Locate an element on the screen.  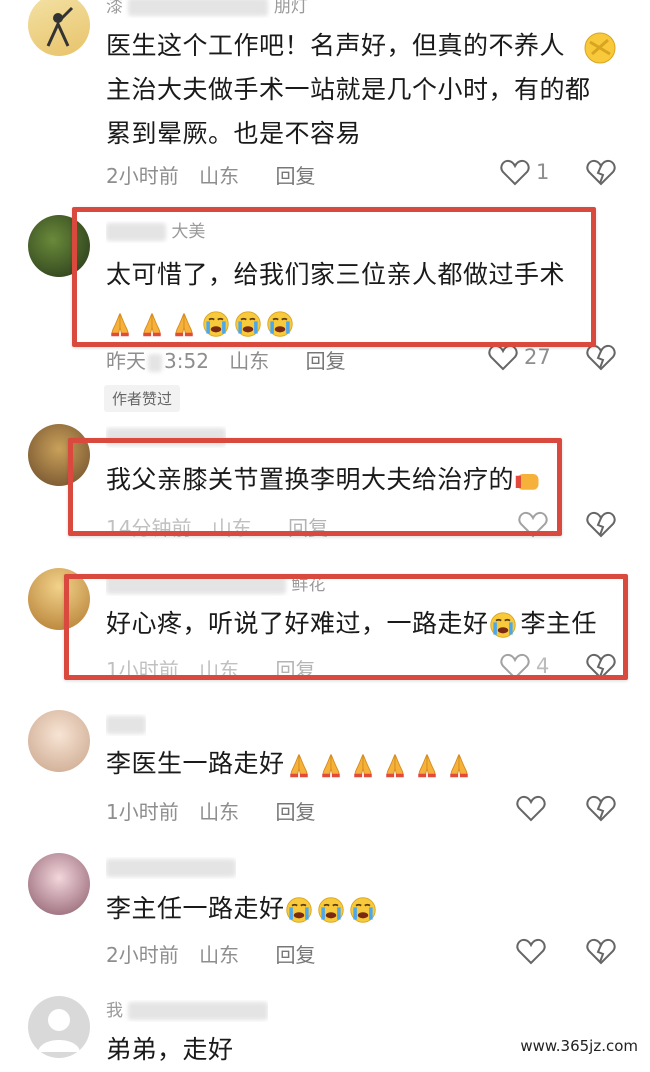
comment-text: 弟弟，走好 is located at coordinates (170, 1049).